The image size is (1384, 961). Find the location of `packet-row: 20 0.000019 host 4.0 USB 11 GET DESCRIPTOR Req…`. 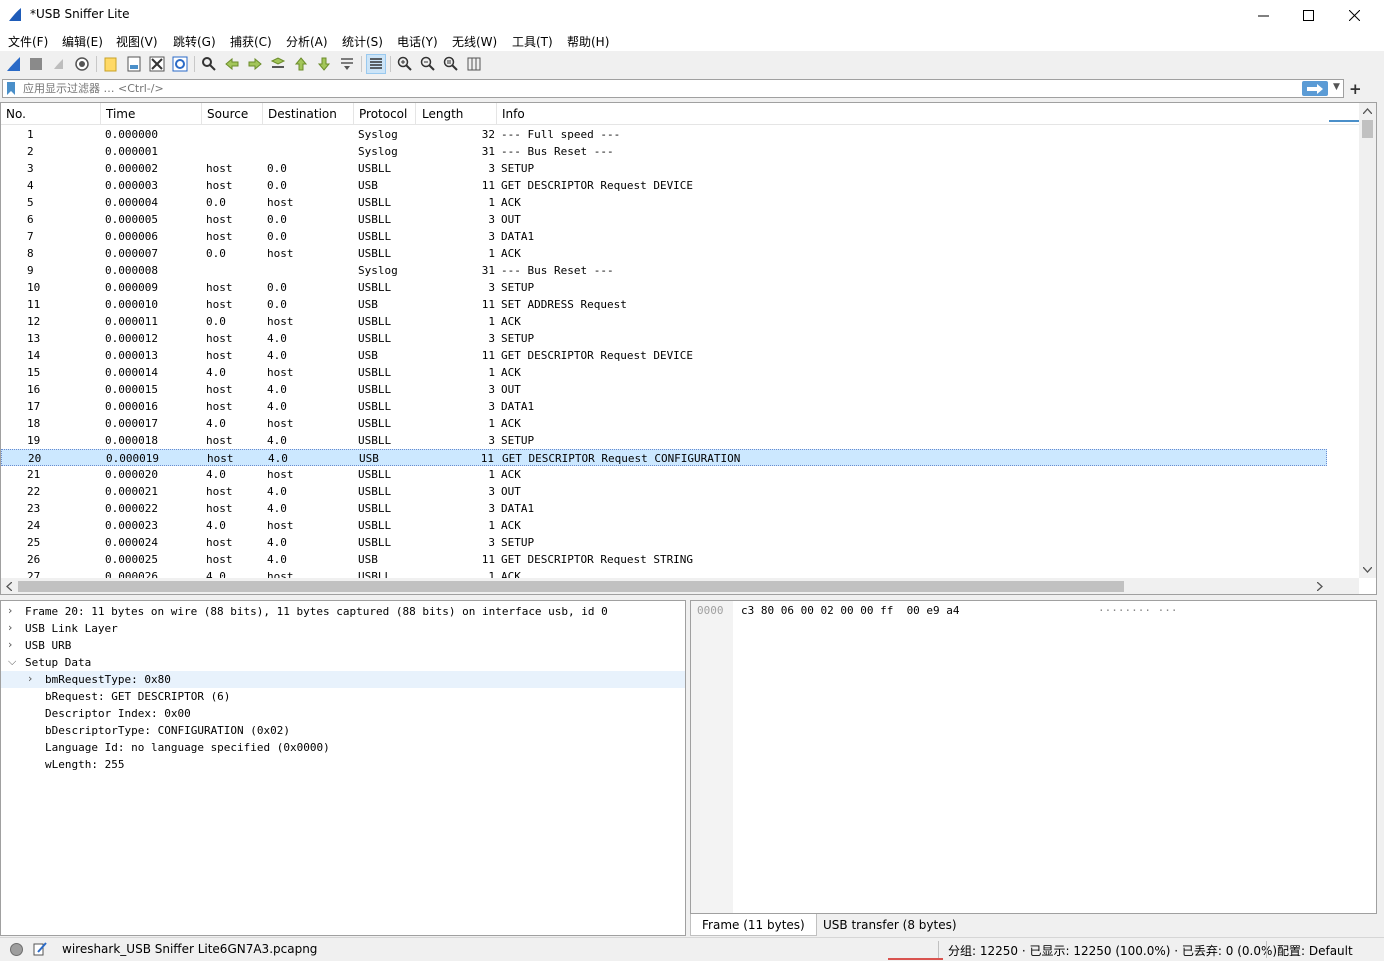

packet-row: 20 0.000019 host 4.0 USB 11 GET DESCRIPTOR Req… is located at coordinates (664, 457).